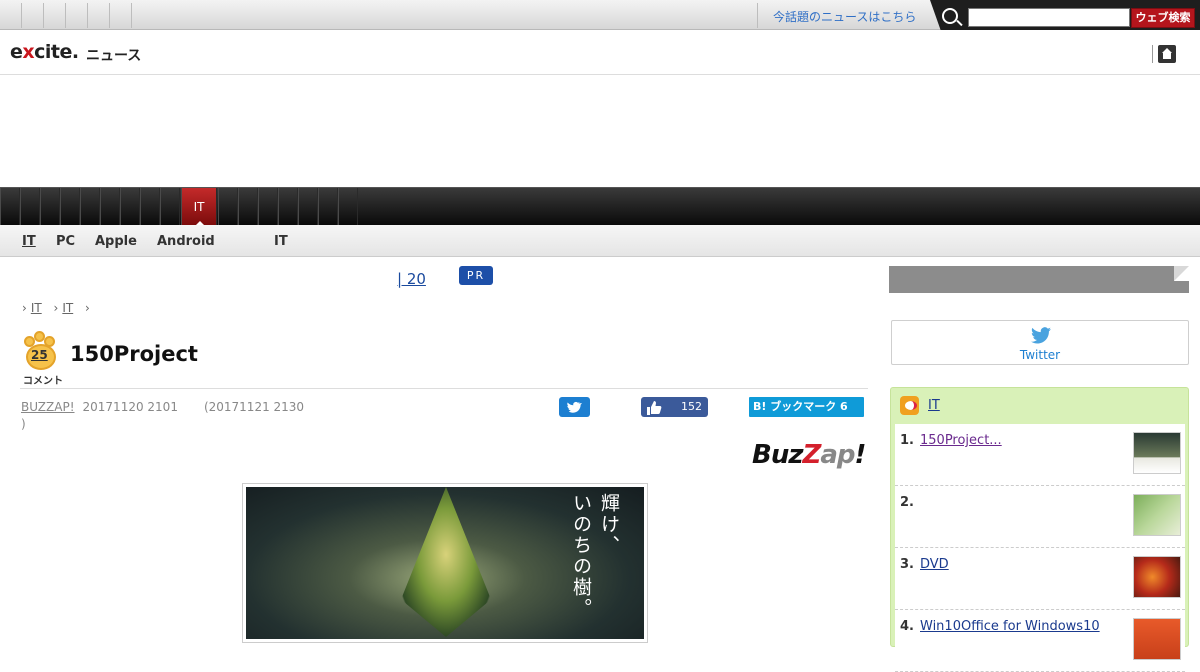  I want to click on ranking-icon, so click(909, 405).